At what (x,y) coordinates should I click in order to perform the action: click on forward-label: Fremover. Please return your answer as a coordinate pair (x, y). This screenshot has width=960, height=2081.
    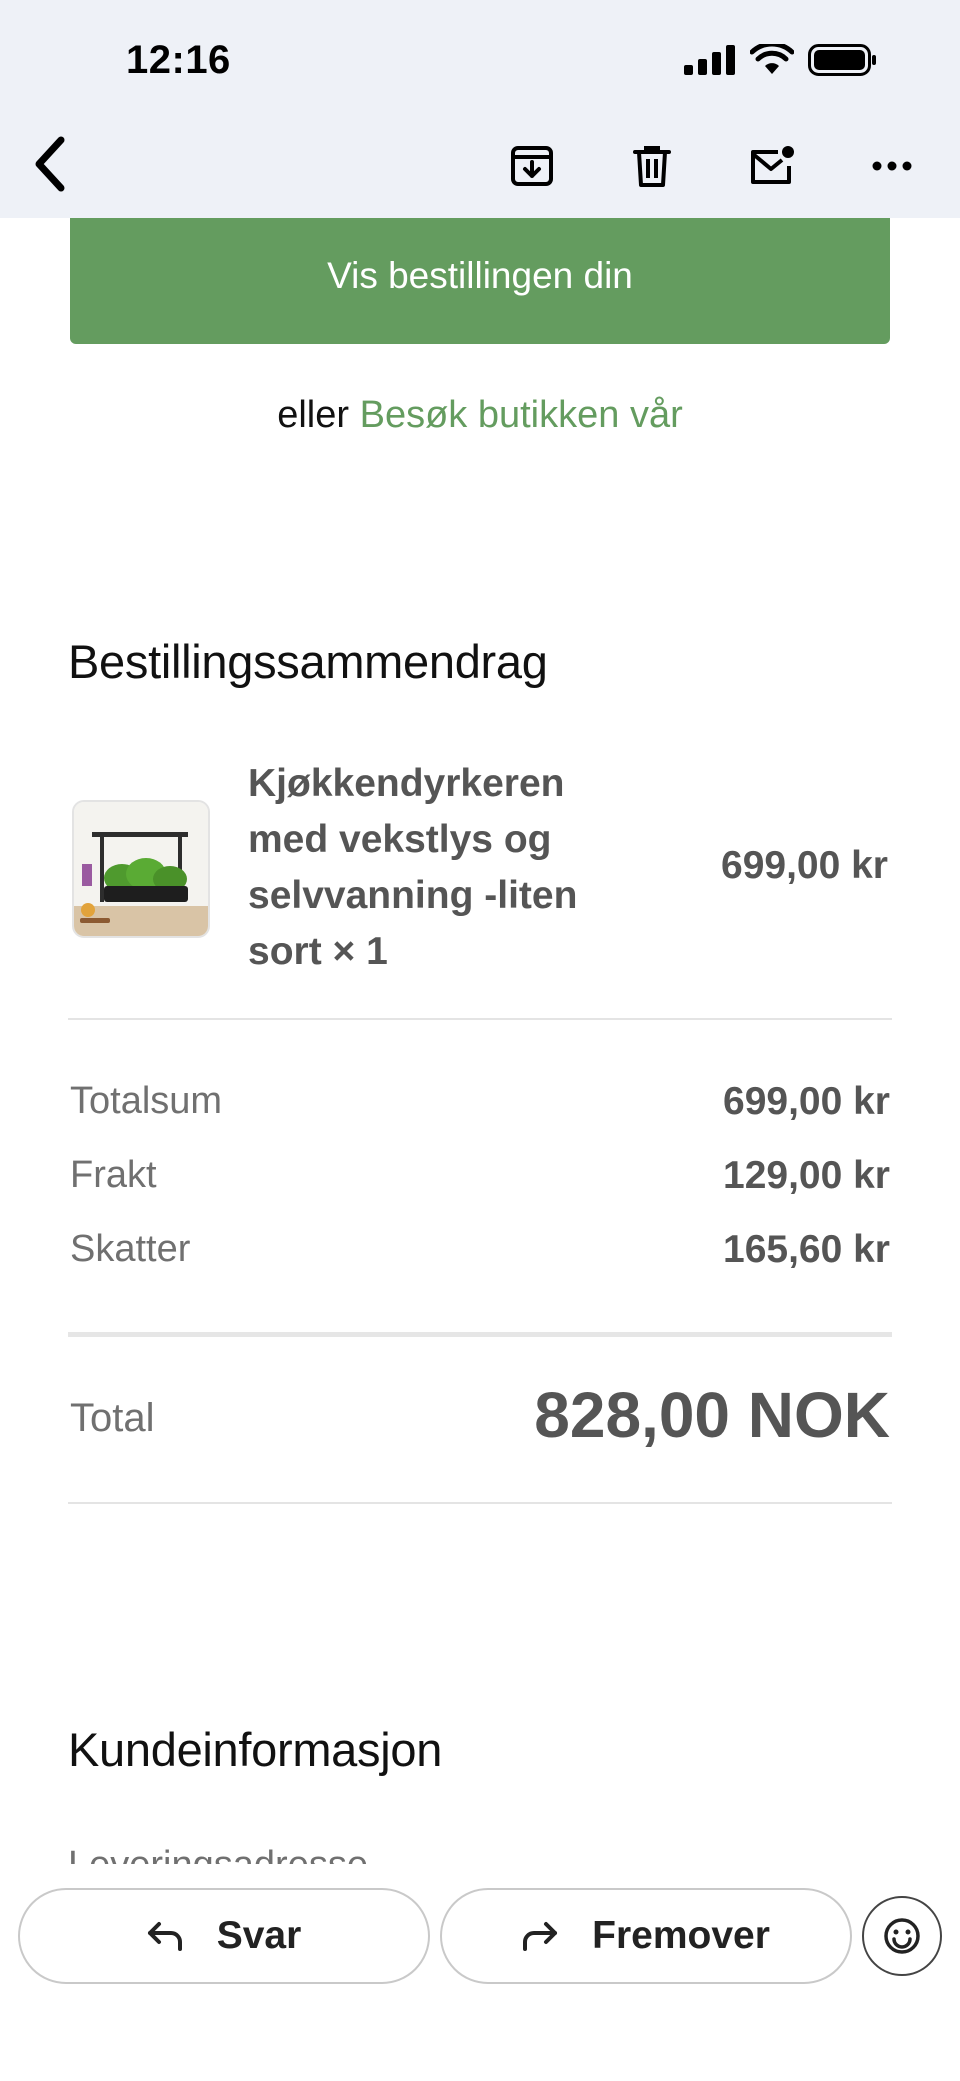
    Looking at the image, I should click on (681, 1935).